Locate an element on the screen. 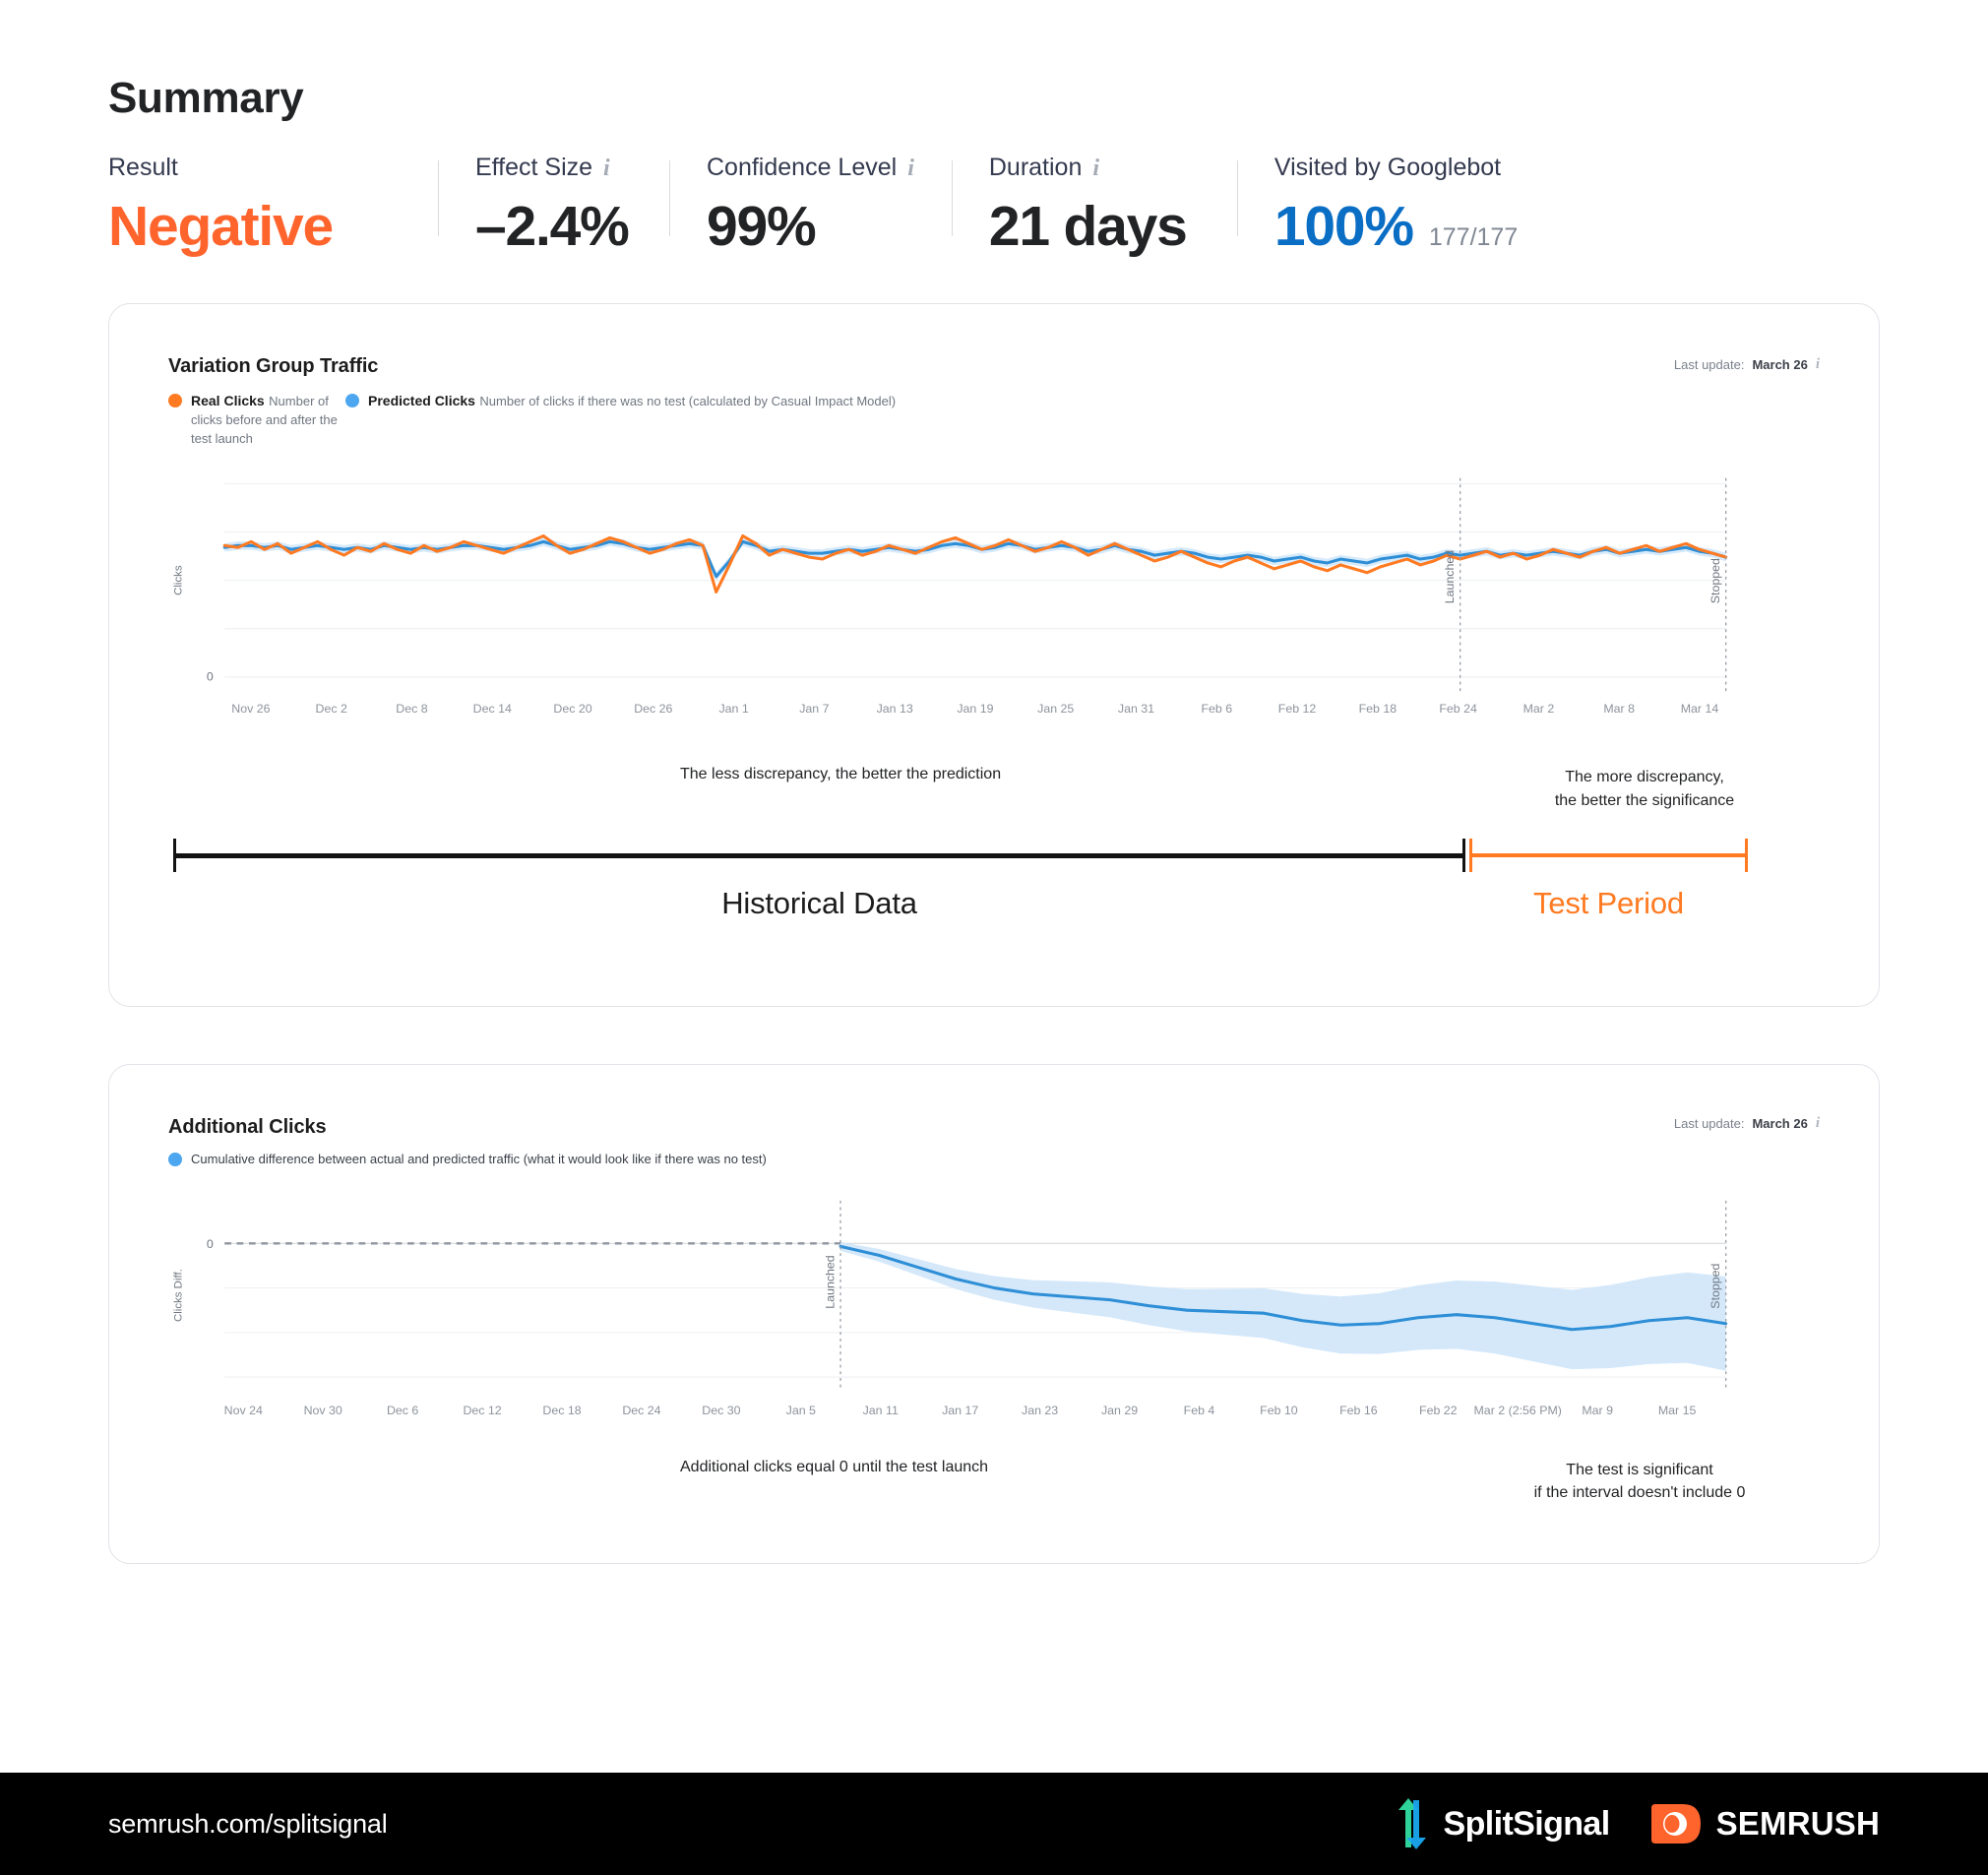 The width and height of the screenshot is (1988, 1875). footer-url: semrush.com/splitsignal is located at coordinates (248, 1824).